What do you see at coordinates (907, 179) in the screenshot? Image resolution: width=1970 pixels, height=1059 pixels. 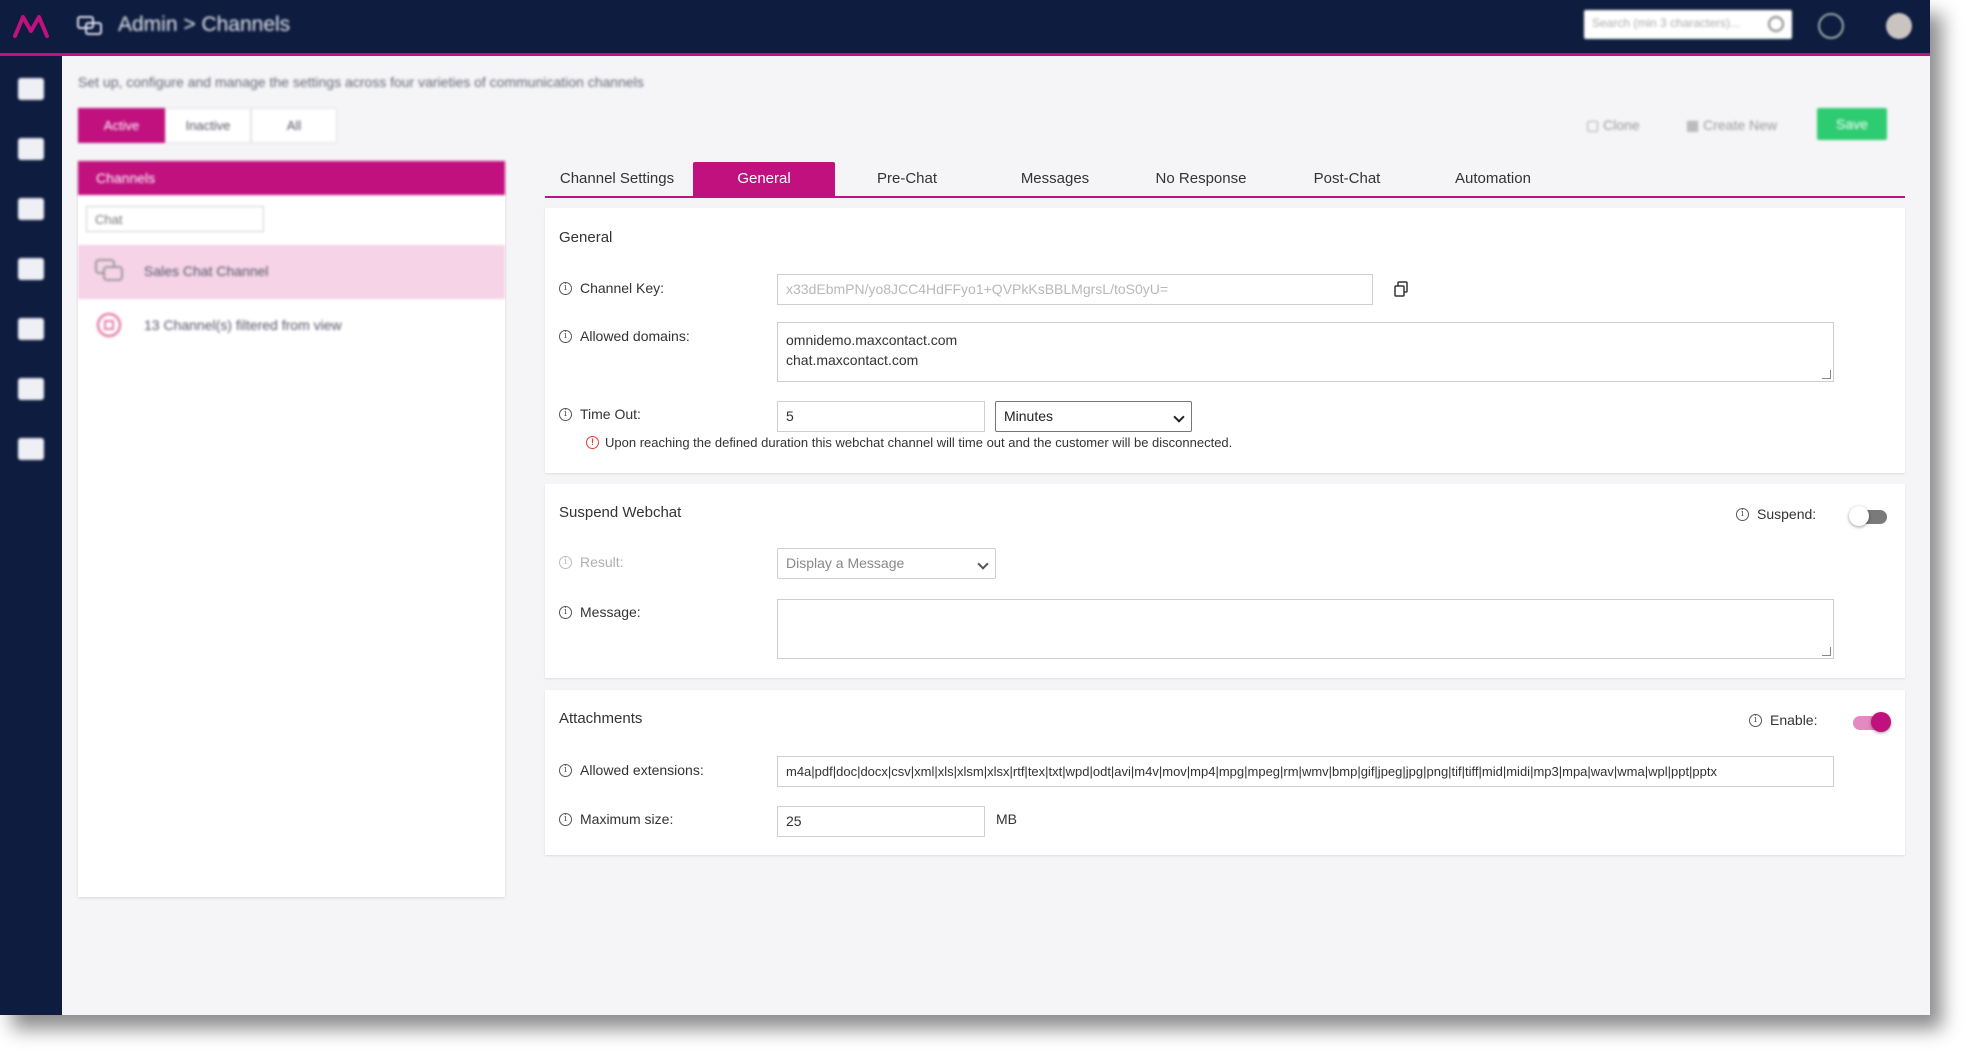 I see `tab-pre-chat: Pre-Chat` at bounding box center [907, 179].